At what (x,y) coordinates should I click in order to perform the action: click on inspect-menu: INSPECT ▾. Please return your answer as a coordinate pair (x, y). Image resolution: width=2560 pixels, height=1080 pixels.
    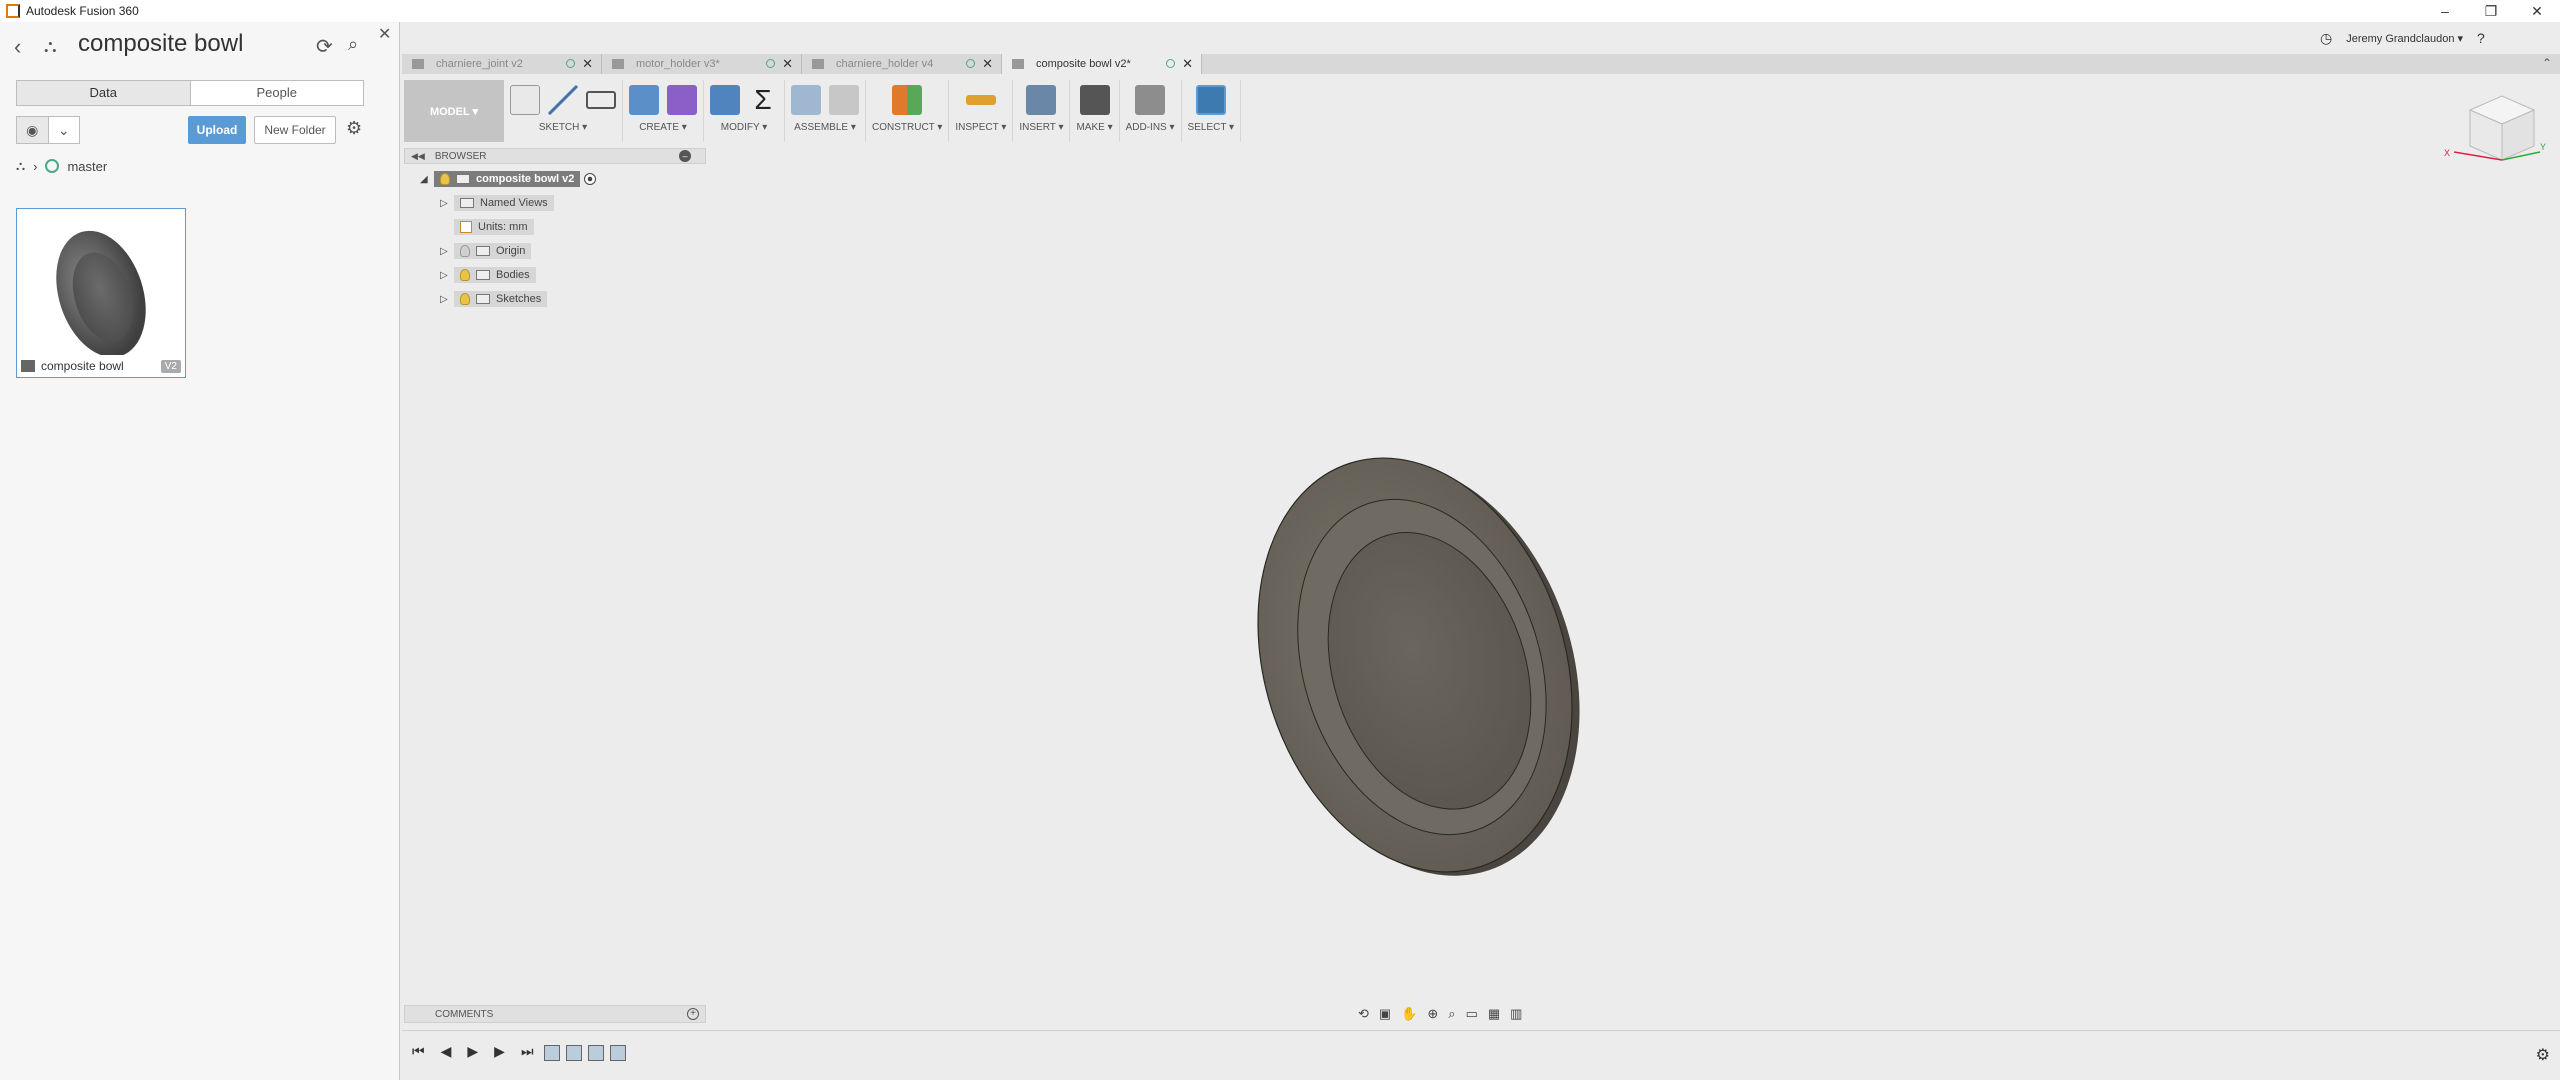
    Looking at the image, I should click on (980, 127).